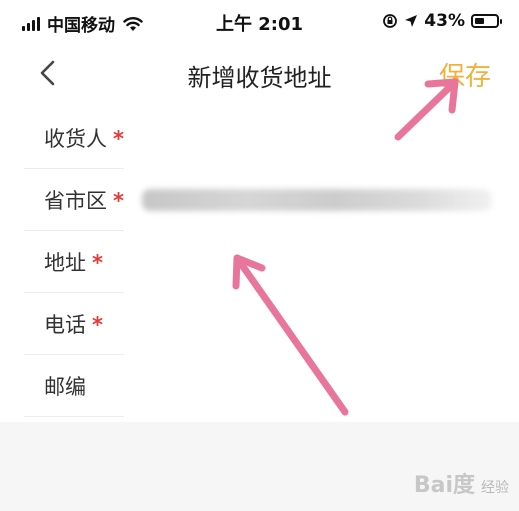 This screenshot has width=519, height=511. Describe the element at coordinates (486, 21) in the screenshot. I see `battery-icon` at that location.